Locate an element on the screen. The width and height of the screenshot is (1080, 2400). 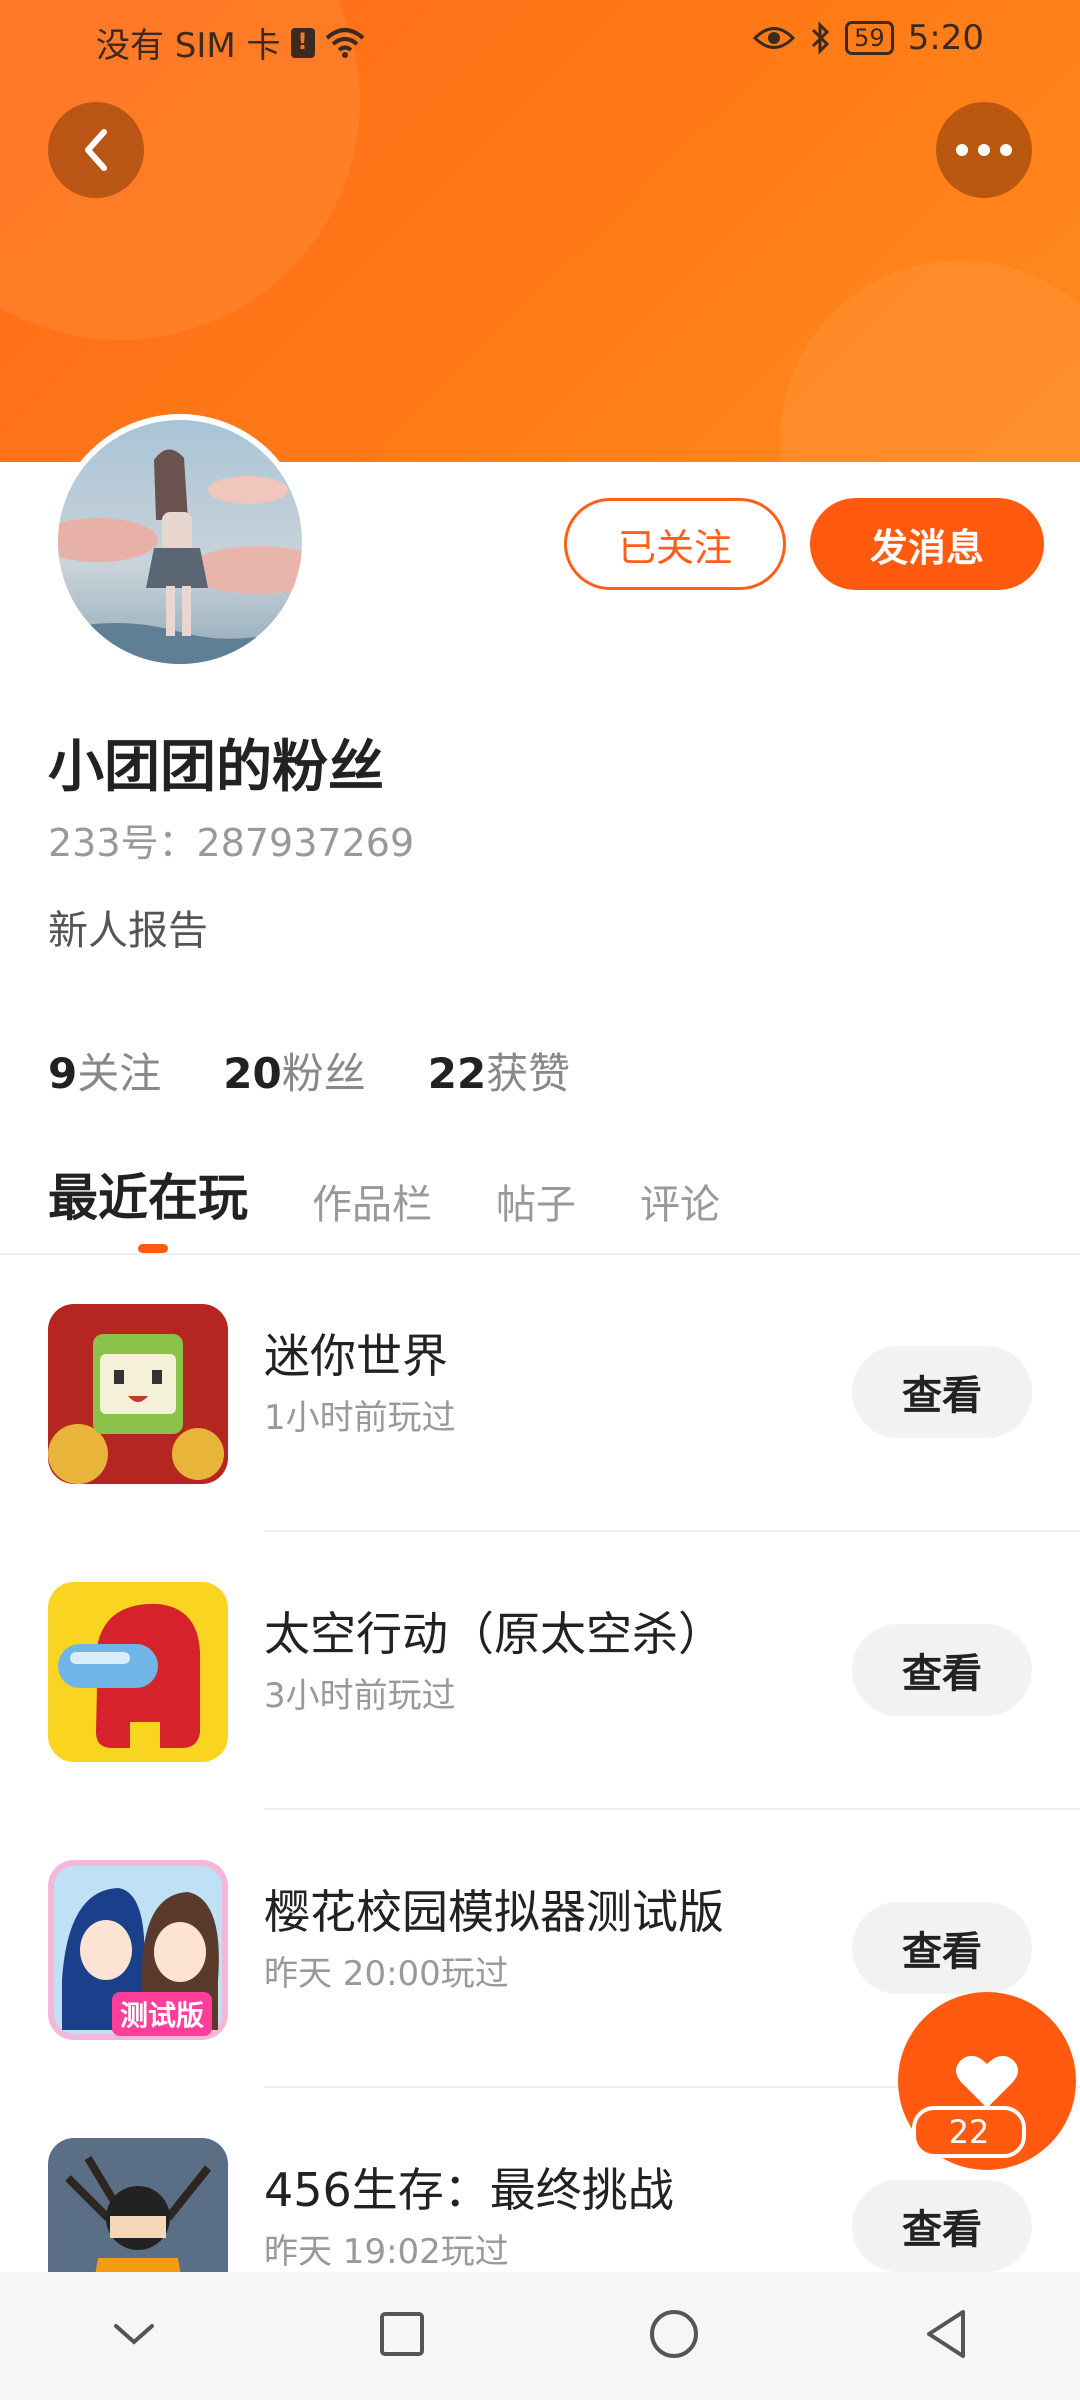
battery-icon: 59 is located at coordinates (869, 38).